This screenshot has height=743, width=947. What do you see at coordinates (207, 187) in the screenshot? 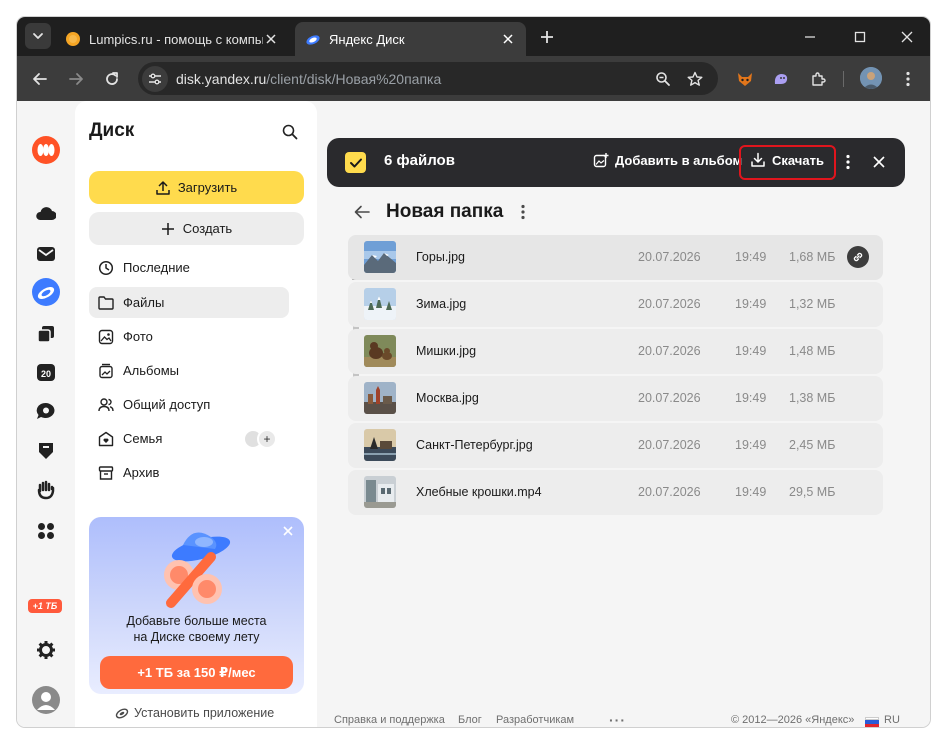
I see `upload-label: Загрузить` at bounding box center [207, 187].